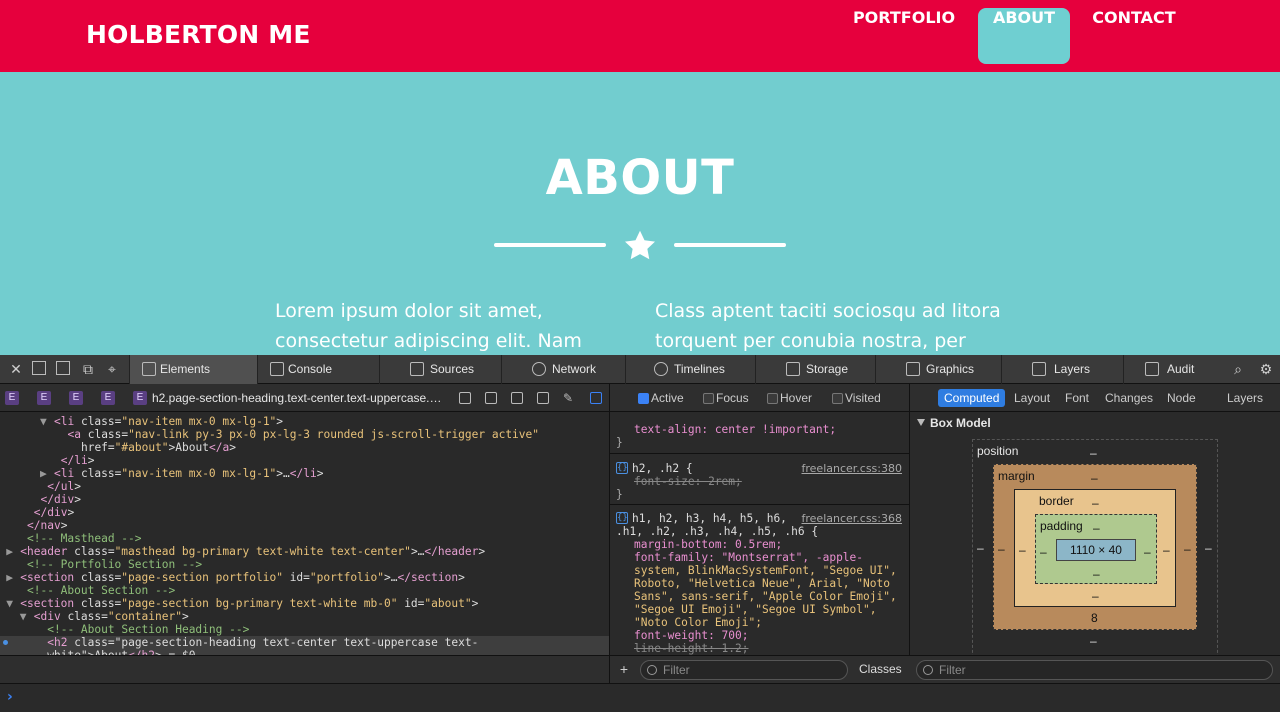  What do you see at coordinates (1094, 618) in the screenshot?
I see `margin-bottom-value: 8` at bounding box center [1094, 618].